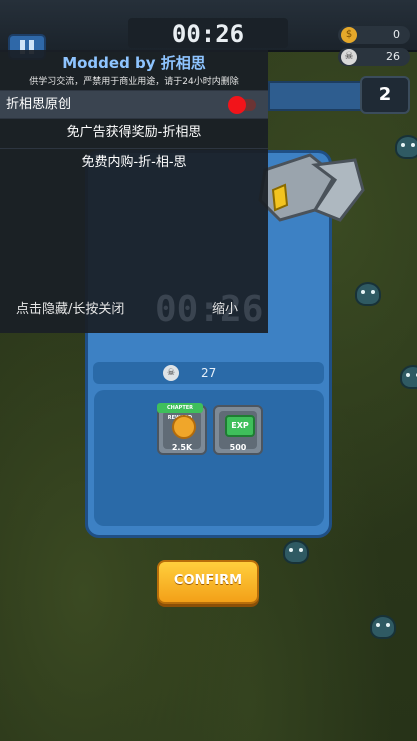 The width and height of the screenshot is (417, 741). Describe the element at coordinates (134, 162) in the screenshot. I see `mod-option-free-iap: 免费内购-折-相-思` at that location.